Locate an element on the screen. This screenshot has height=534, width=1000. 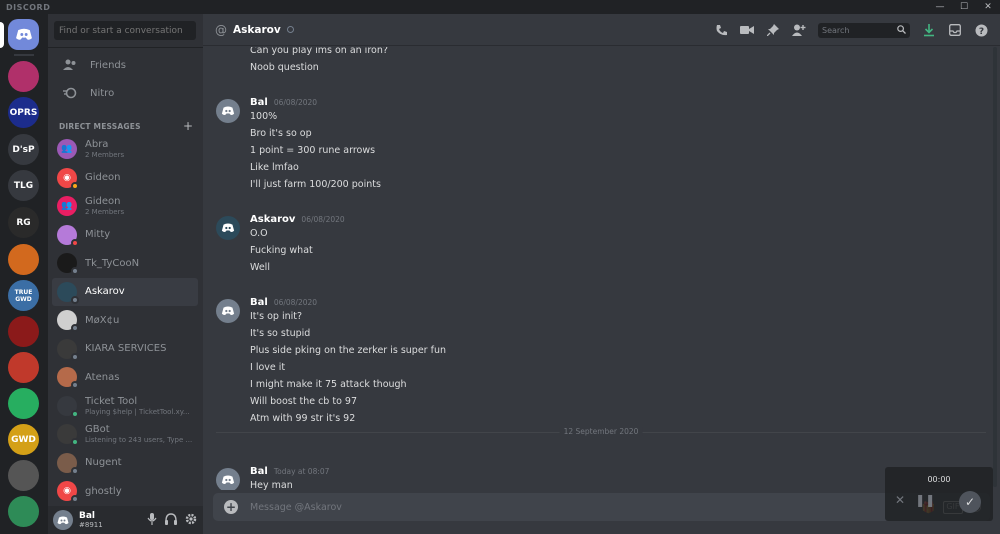
download-icon is located at coordinates (929, 30).